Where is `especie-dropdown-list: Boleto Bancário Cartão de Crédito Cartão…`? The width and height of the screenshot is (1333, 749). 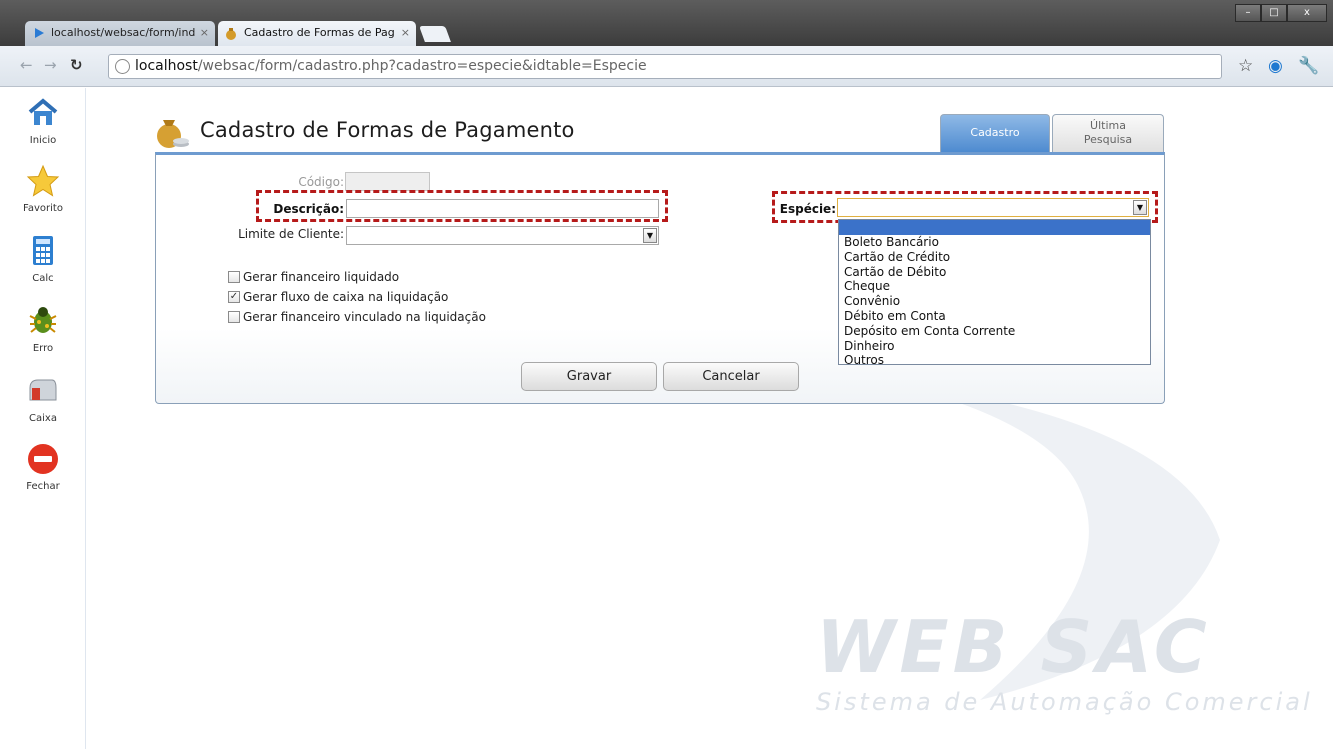 especie-dropdown-list: Boleto Bancário Cartão de Crédito Cartão… is located at coordinates (994, 293).